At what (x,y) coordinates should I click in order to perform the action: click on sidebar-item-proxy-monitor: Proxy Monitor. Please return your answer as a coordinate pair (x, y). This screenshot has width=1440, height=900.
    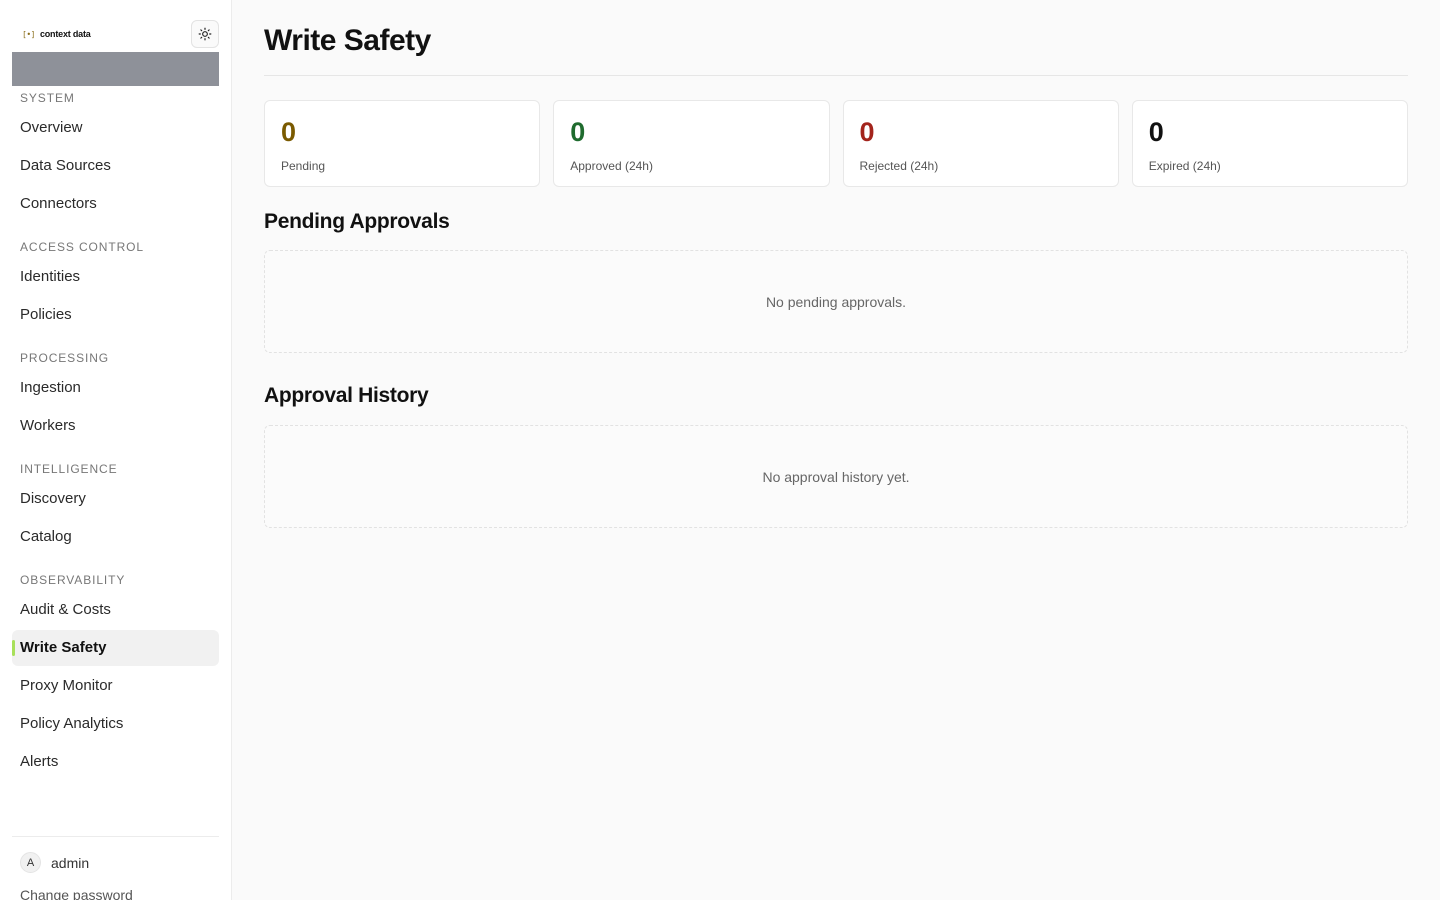
    Looking at the image, I should click on (115, 686).